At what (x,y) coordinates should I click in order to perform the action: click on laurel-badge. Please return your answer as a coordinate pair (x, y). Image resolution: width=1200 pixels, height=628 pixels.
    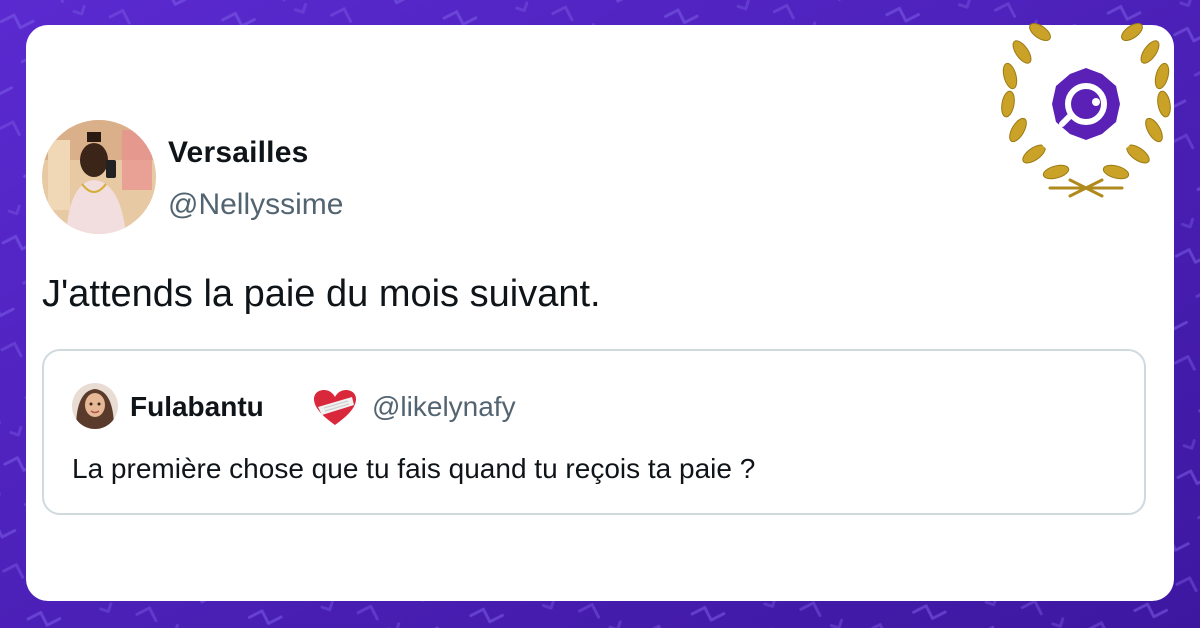
    Looking at the image, I should click on (1086, 110).